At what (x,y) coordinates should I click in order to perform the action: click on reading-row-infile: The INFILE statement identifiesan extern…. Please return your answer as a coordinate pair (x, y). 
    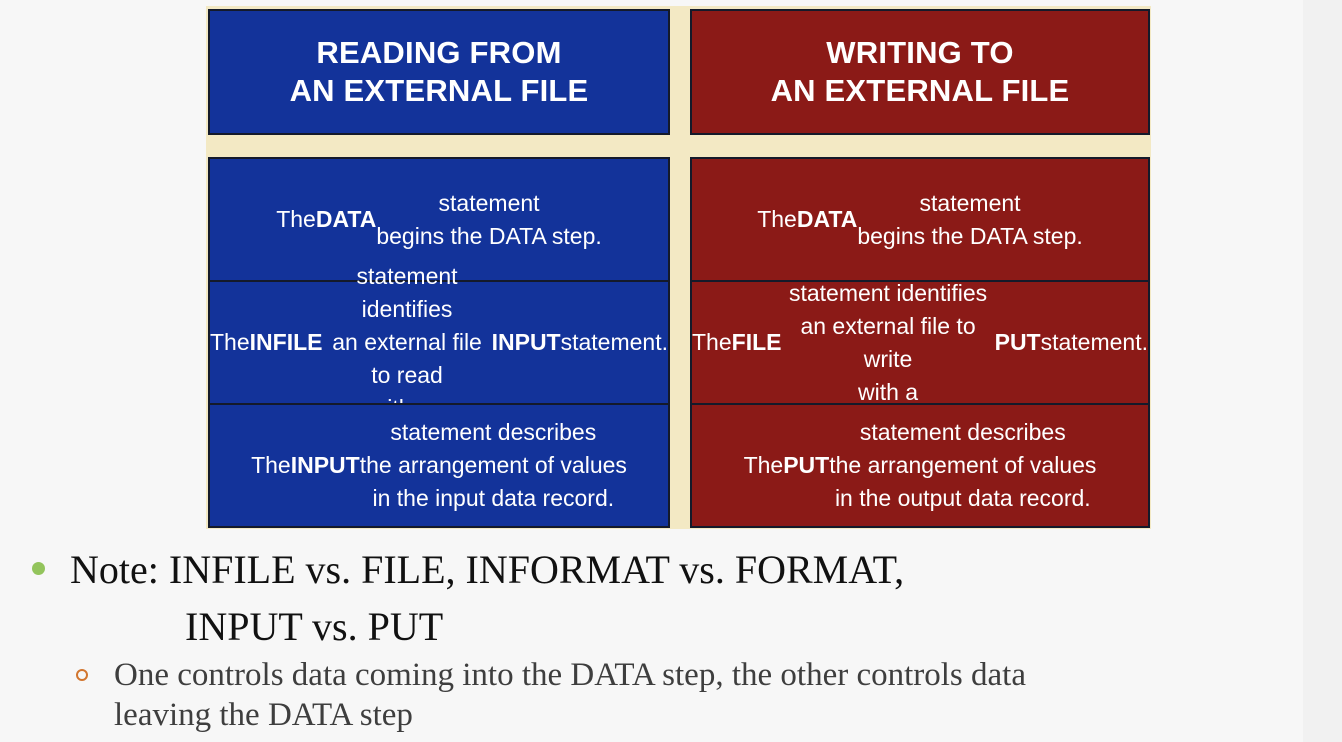
    Looking at the image, I should click on (439, 342).